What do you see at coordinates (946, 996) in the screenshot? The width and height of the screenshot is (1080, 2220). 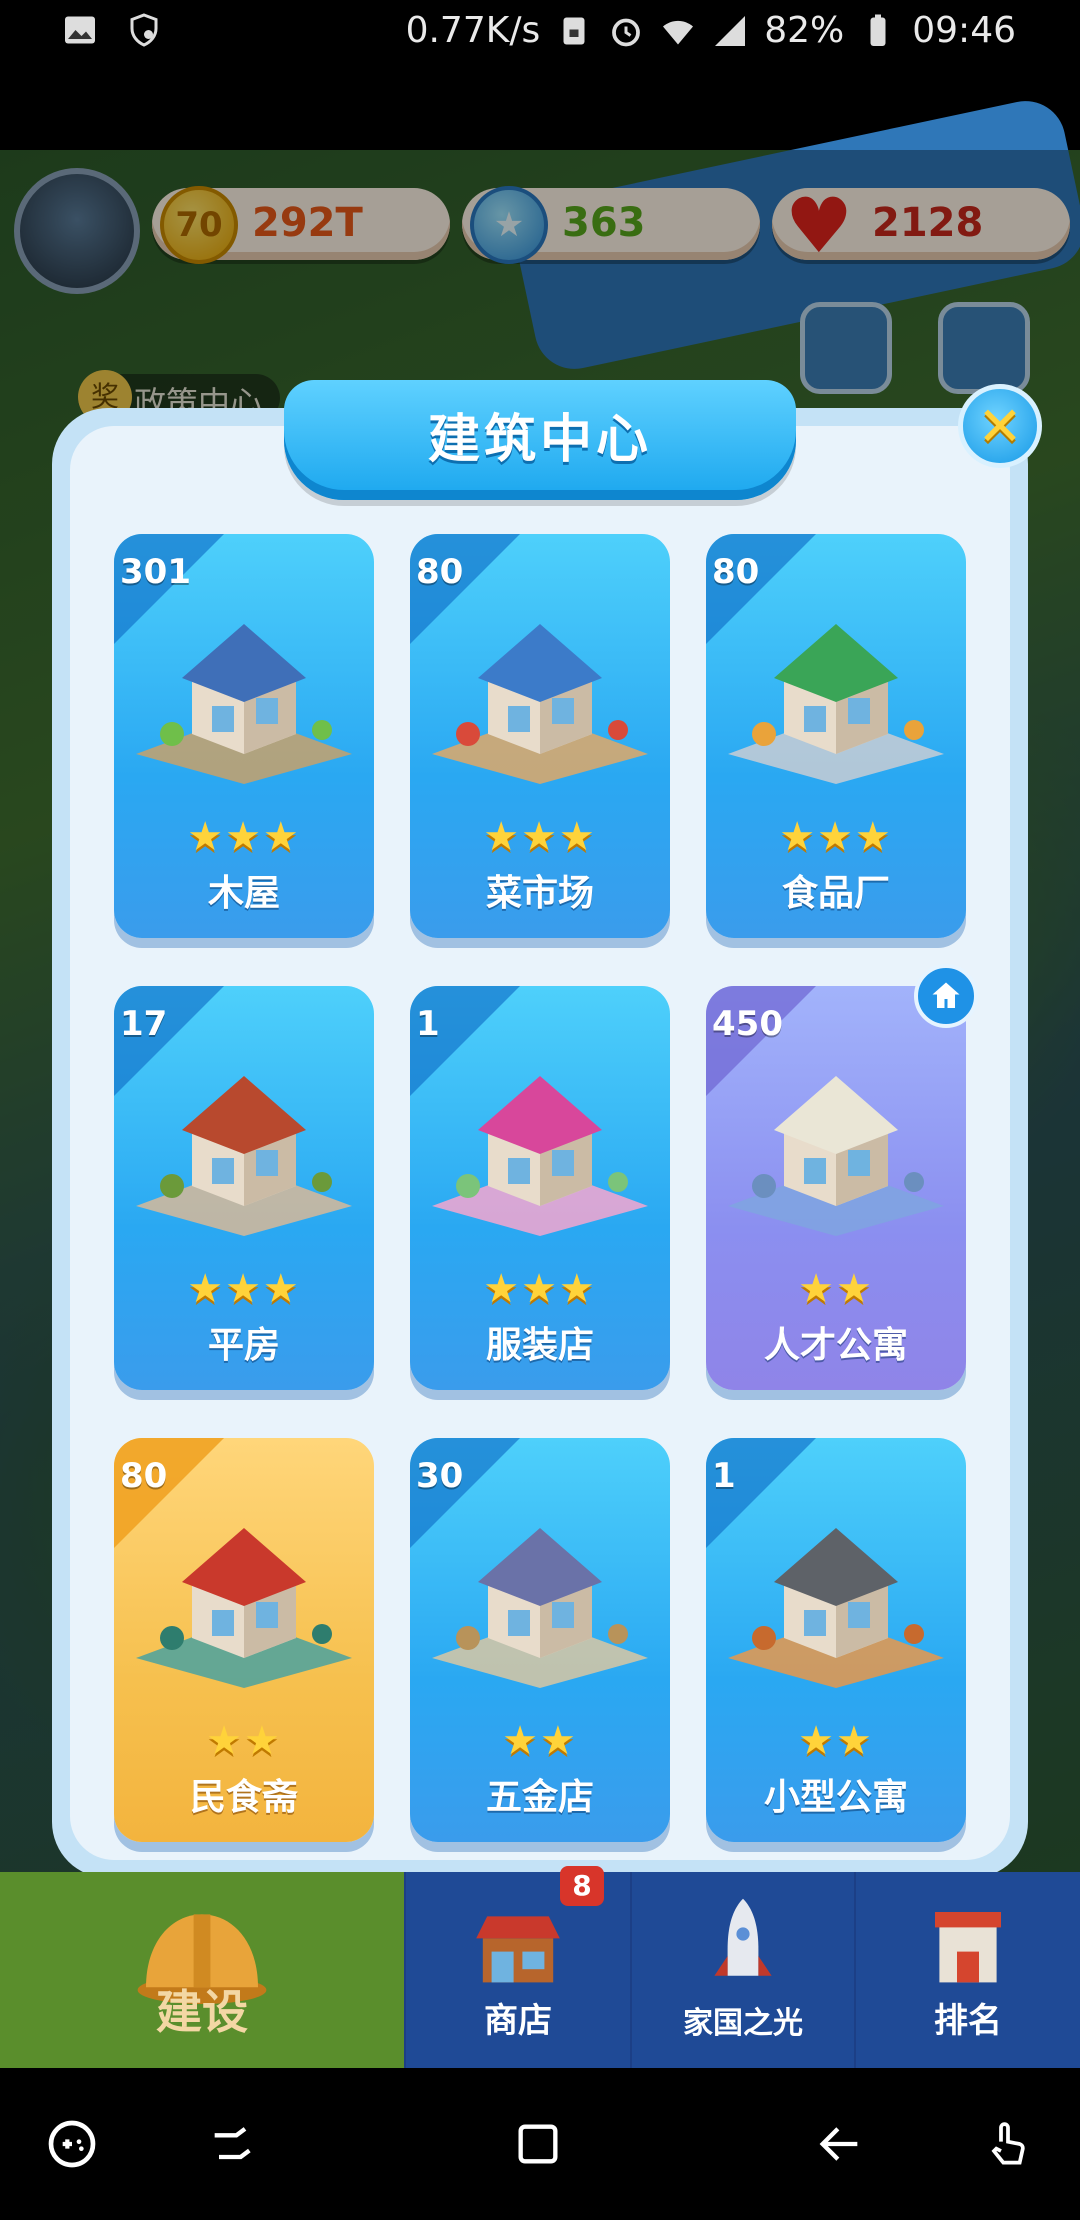 I see `home-icon` at bounding box center [946, 996].